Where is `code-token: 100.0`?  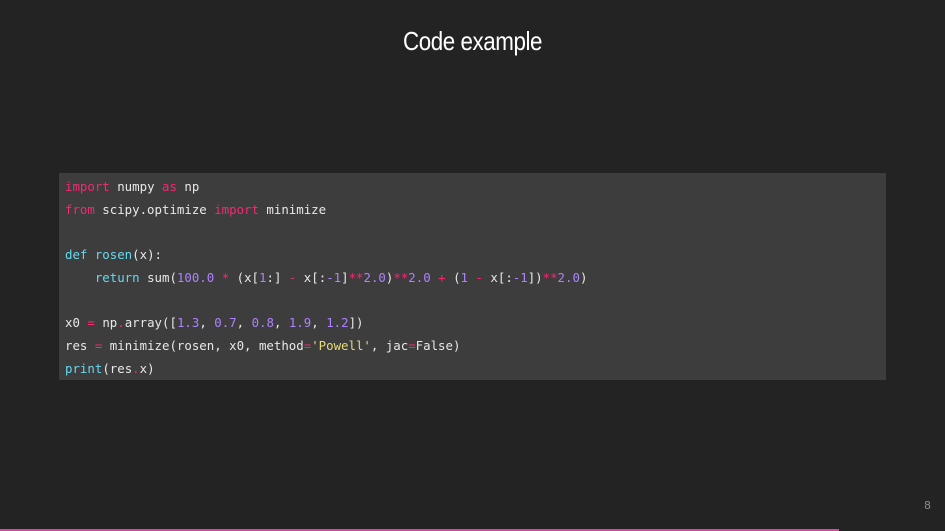 code-token: 100.0 is located at coordinates (195, 277).